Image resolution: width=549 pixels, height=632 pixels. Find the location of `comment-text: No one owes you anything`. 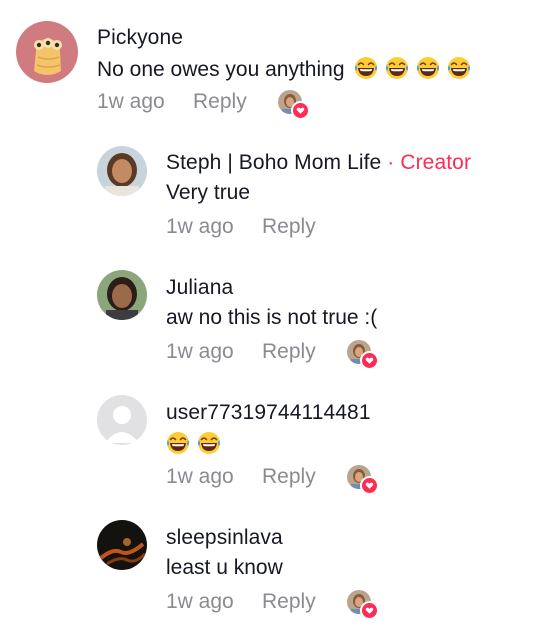

comment-text: No one owes you anything is located at coordinates (287, 69).